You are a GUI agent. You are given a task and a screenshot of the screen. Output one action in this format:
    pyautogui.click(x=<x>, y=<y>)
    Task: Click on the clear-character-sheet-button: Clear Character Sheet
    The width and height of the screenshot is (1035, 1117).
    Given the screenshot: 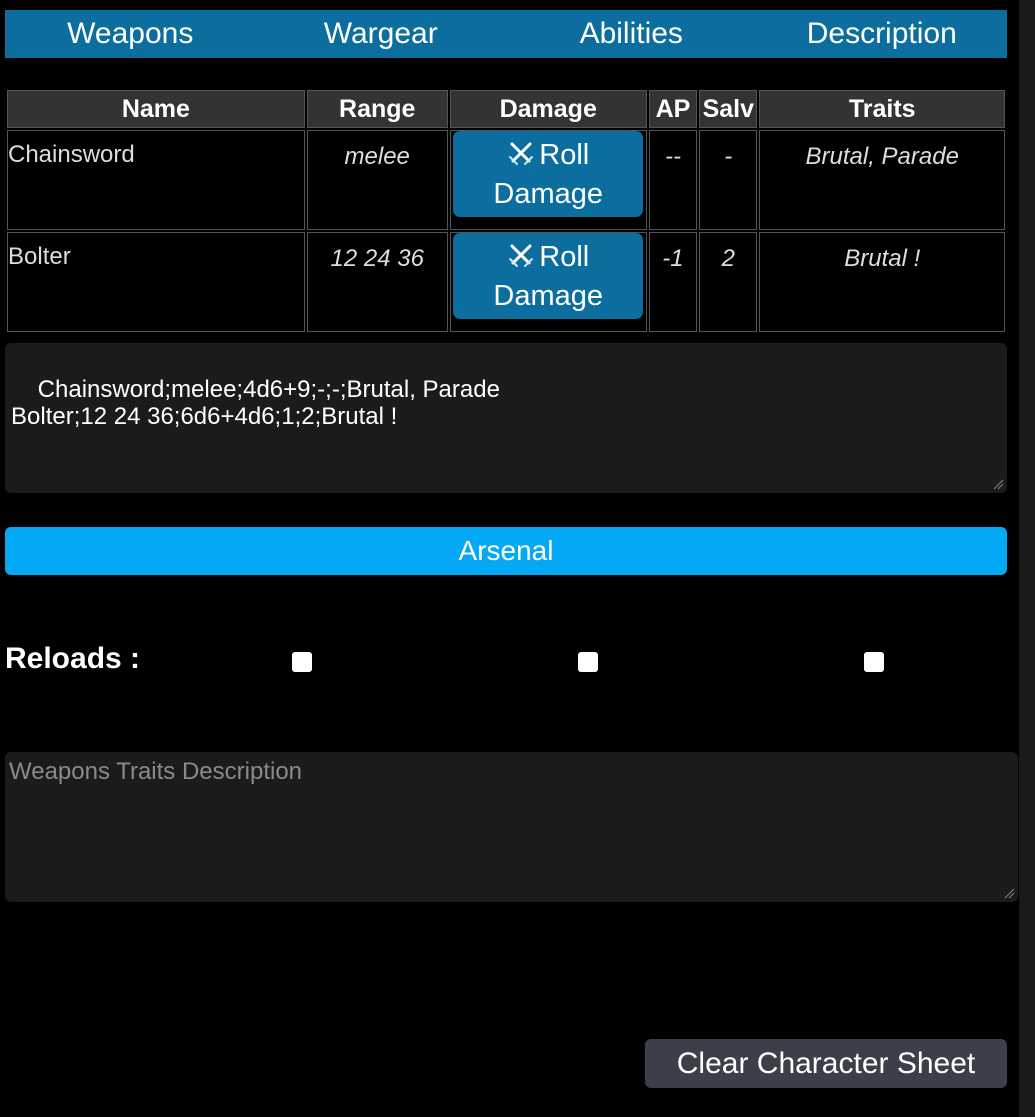 What is the action you would take?
    pyautogui.click(x=826, y=1063)
    